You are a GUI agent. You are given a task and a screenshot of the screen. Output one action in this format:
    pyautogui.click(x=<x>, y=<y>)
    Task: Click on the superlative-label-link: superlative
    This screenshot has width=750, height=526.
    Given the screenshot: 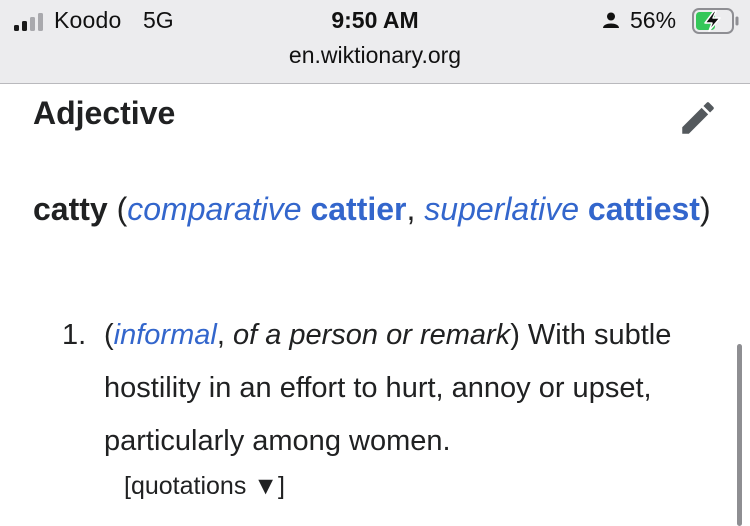 What is the action you would take?
    pyautogui.click(x=501, y=209)
    